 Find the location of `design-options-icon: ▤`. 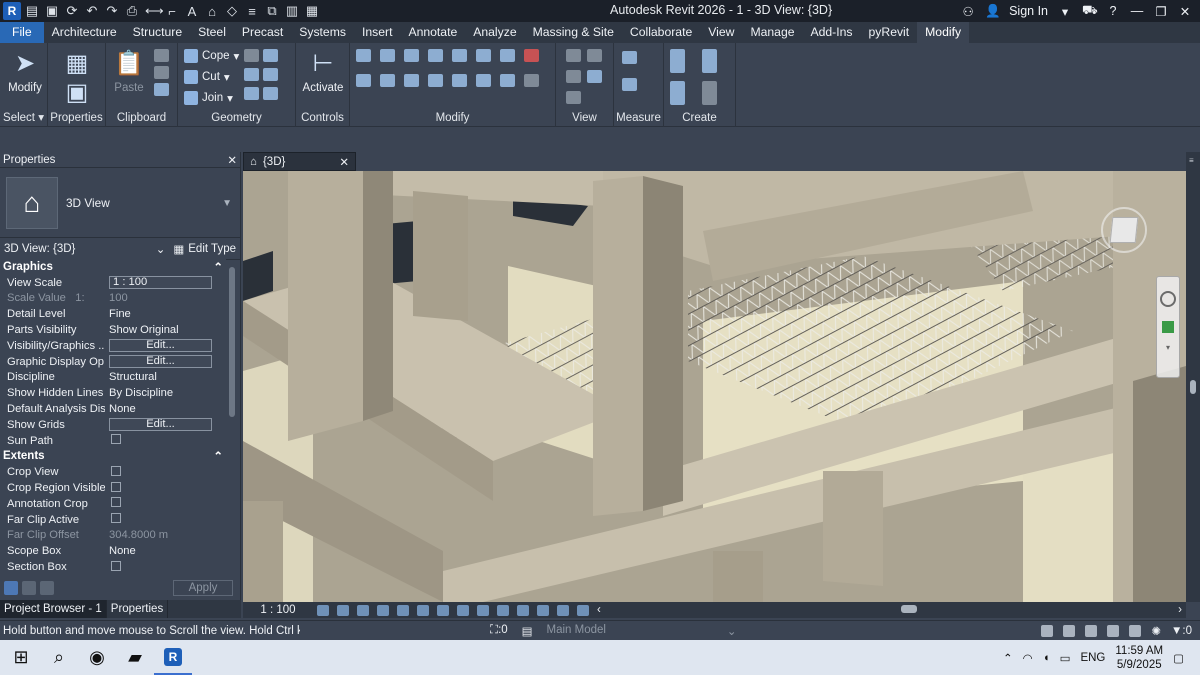

design-options-icon: ▤ is located at coordinates (527, 631).